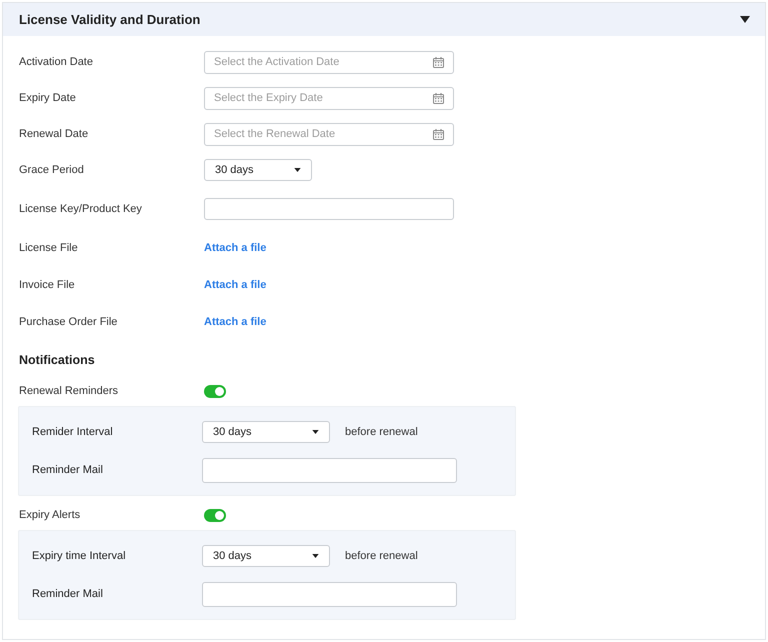  What do you see at coordinates (51, 170) in the screenshot?
I see `field-label: Grace Period` at bounding box center [51, 170].